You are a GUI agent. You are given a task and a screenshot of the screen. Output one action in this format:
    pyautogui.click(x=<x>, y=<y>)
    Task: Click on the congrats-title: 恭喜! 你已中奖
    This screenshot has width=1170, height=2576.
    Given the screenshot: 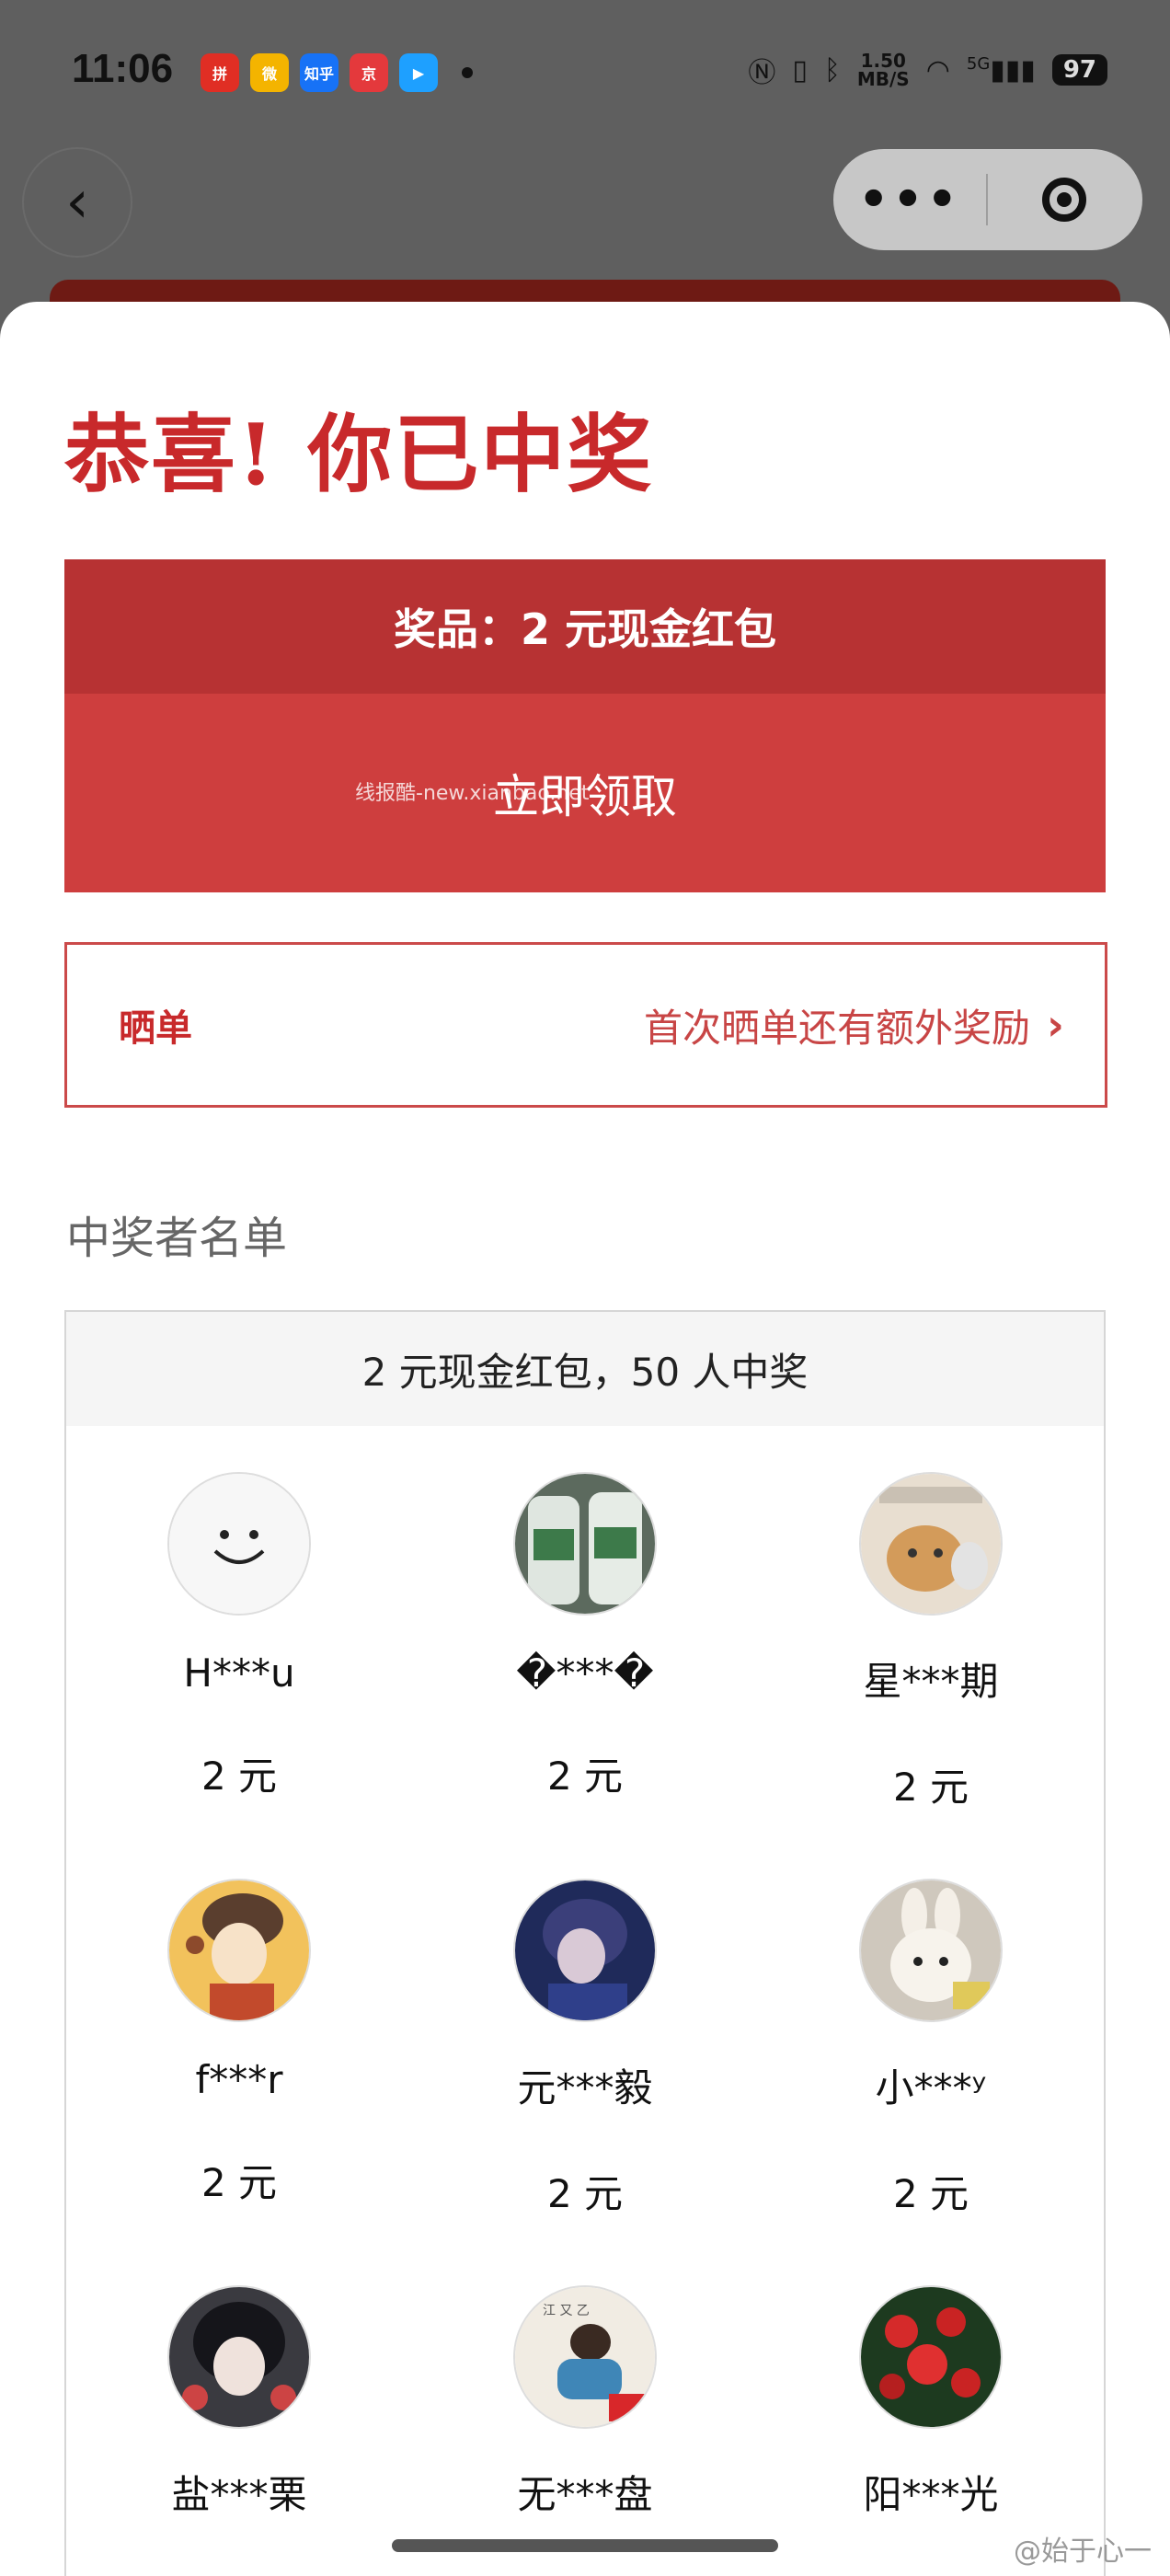 What is the action you would take?
    pyautogui.click(x=359, y=454)
    